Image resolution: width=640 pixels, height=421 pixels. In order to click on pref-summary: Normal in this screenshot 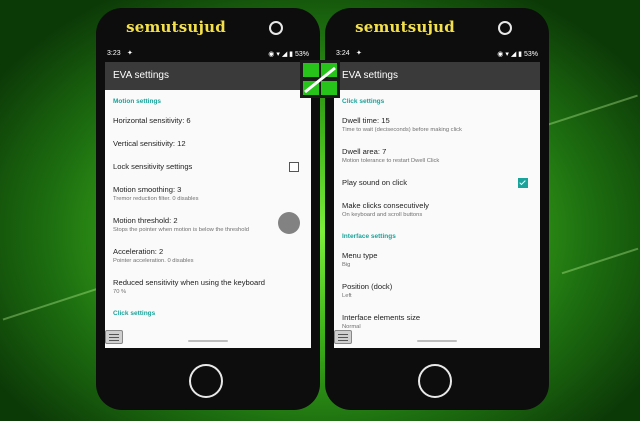, I will do `click(351, 327)`.